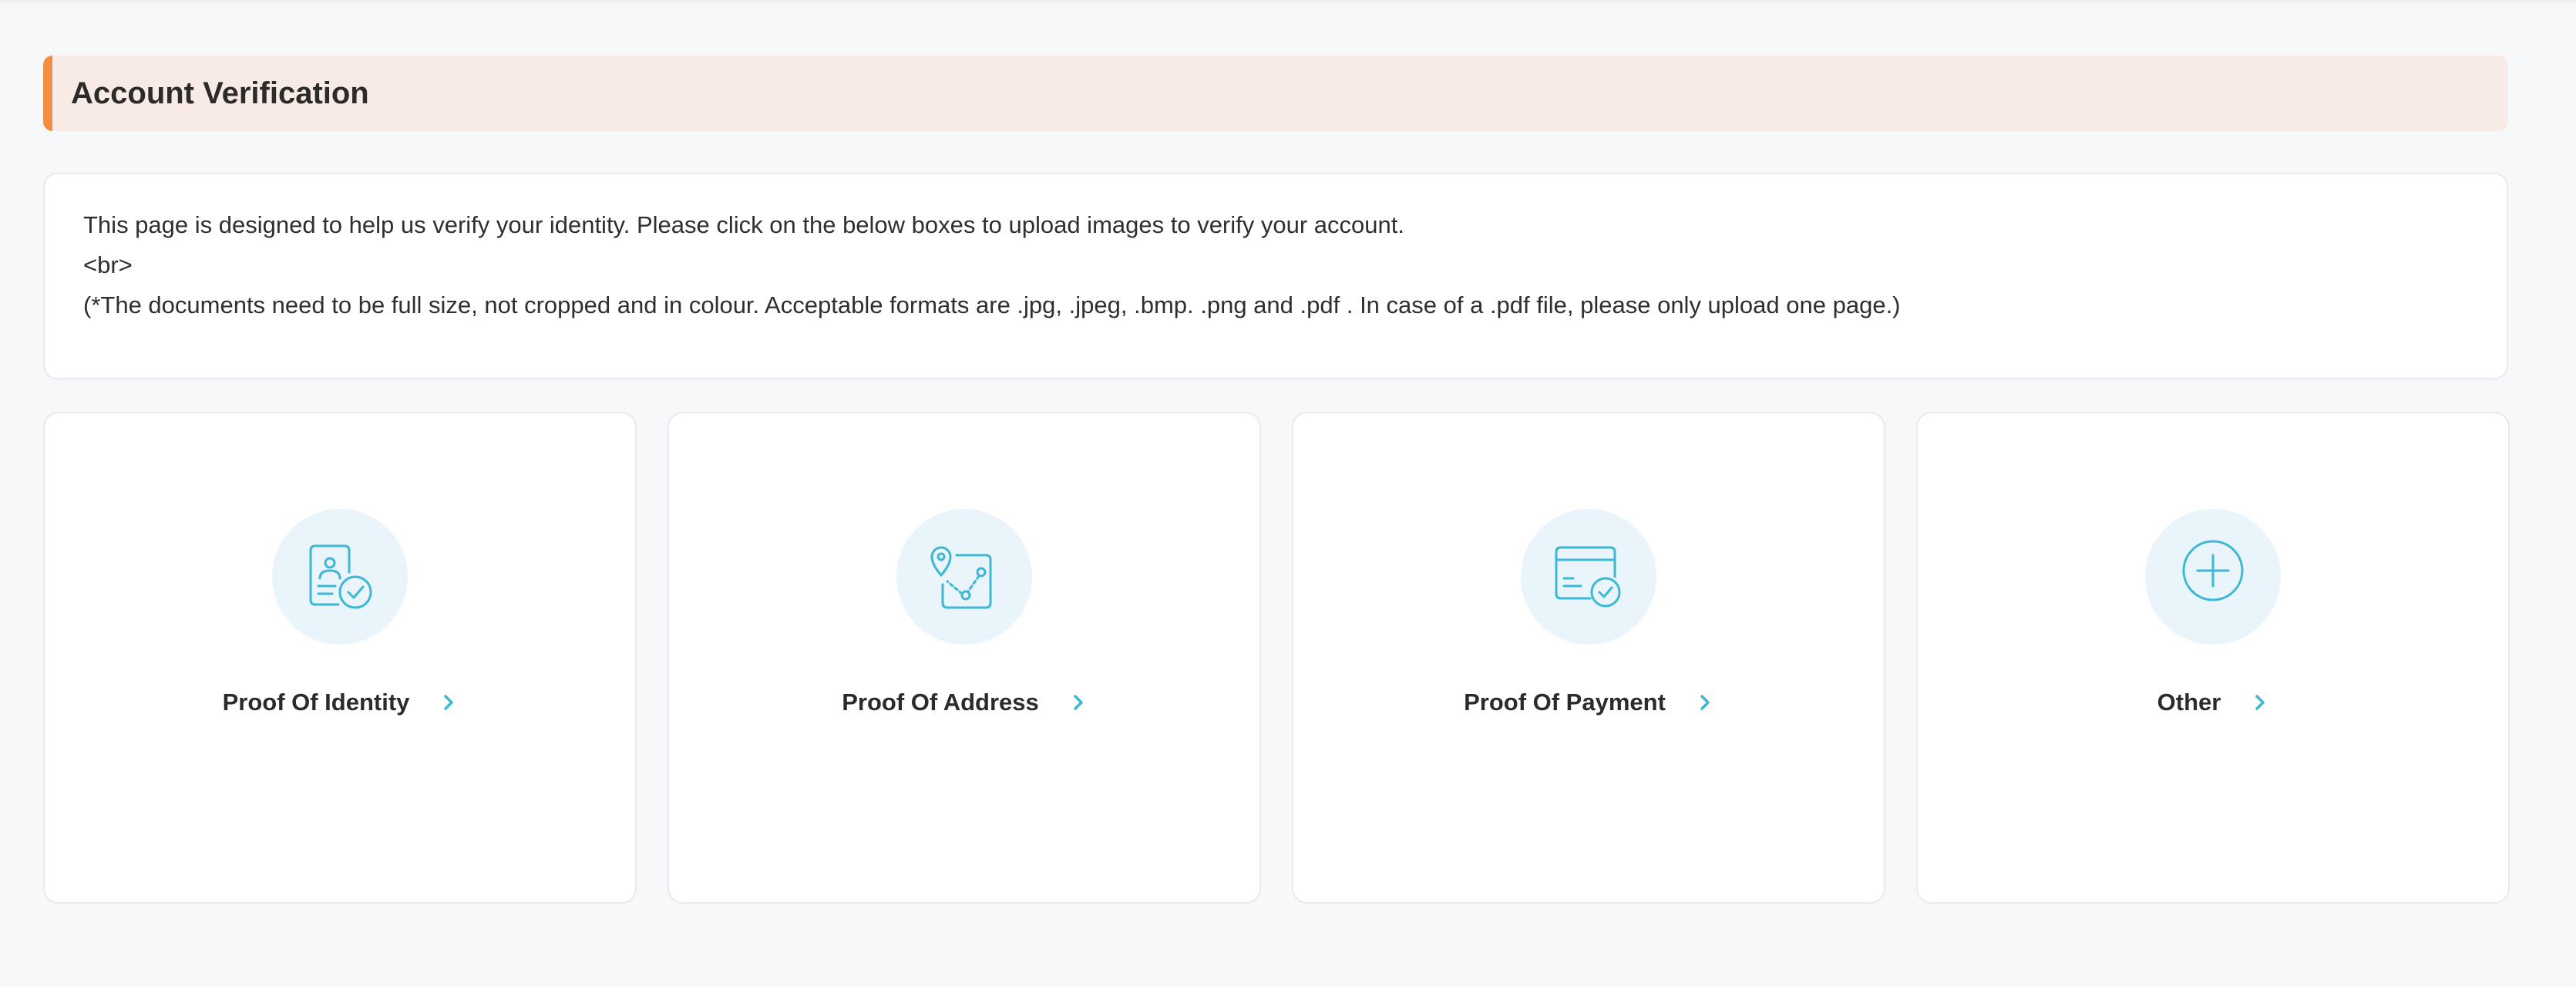 This screenshot has width=2576, height=987. What do you see at coordinates (1288, 1) in the screenshot?
I see `top-divider` at bounding box center [1288, 1].